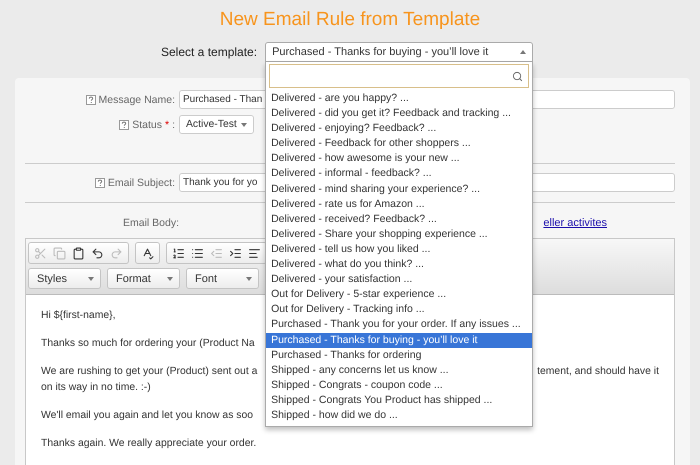 Image resolution: width=700 pixels, height=465 pixels. What do you see at coordinates (147, 416) in the screenshot?
I see `body-text: We'll email you again and let you know as soo` at bounding box center [147, 416].